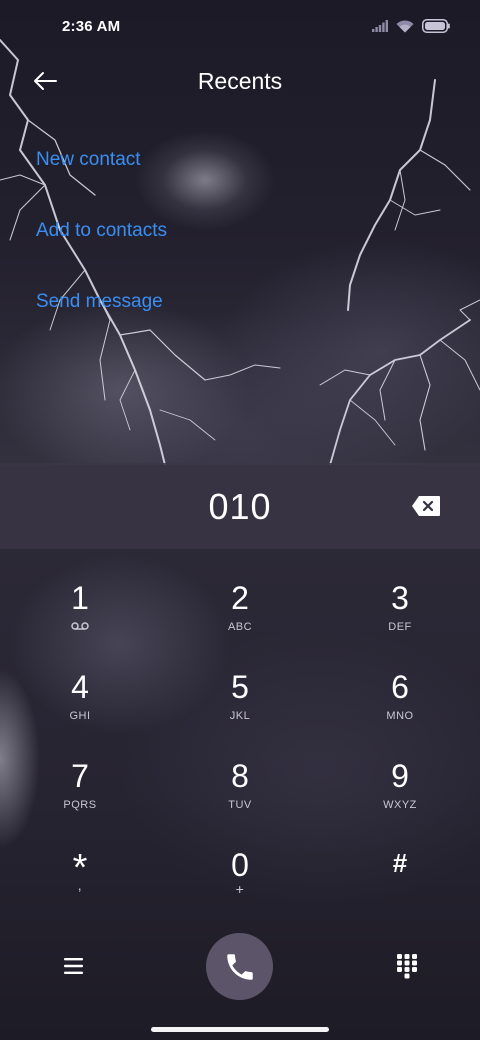  I want to click on key-7-digit: 7, so click(80, 776).